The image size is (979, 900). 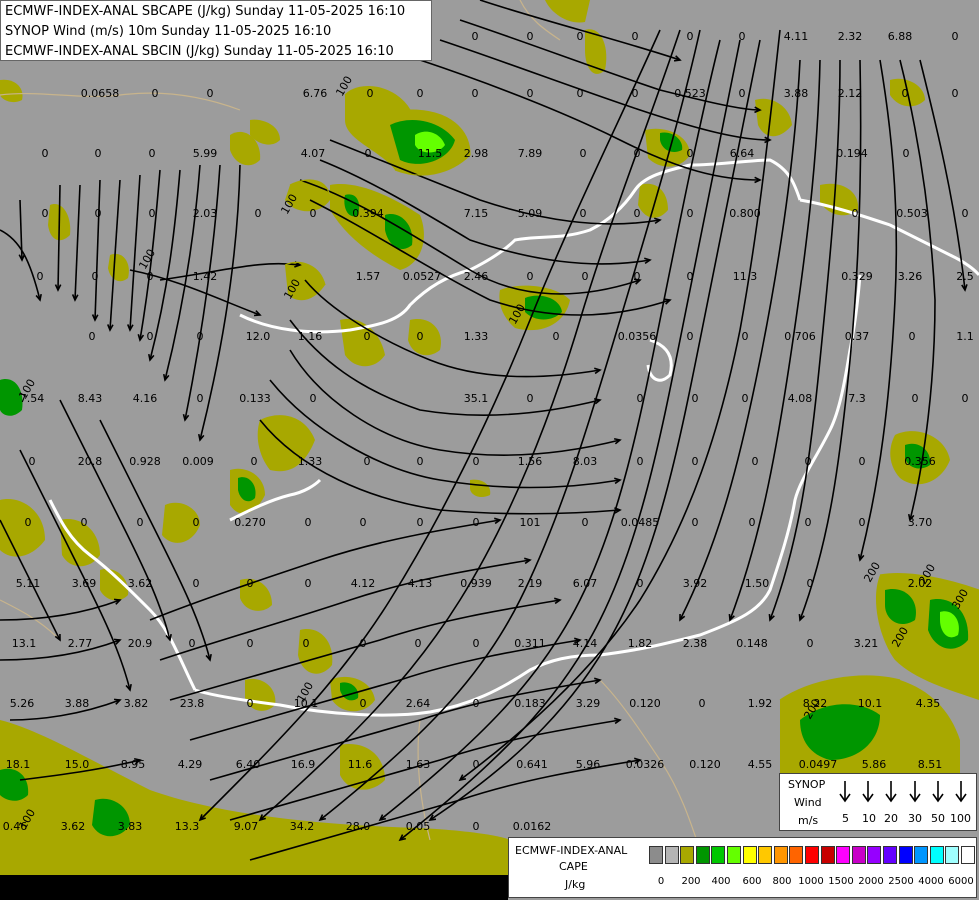 What do you see at coordinates (874, 764) in the screenshot?
I see `cape-value-label: 5.86` at bounding box center [874, 764].